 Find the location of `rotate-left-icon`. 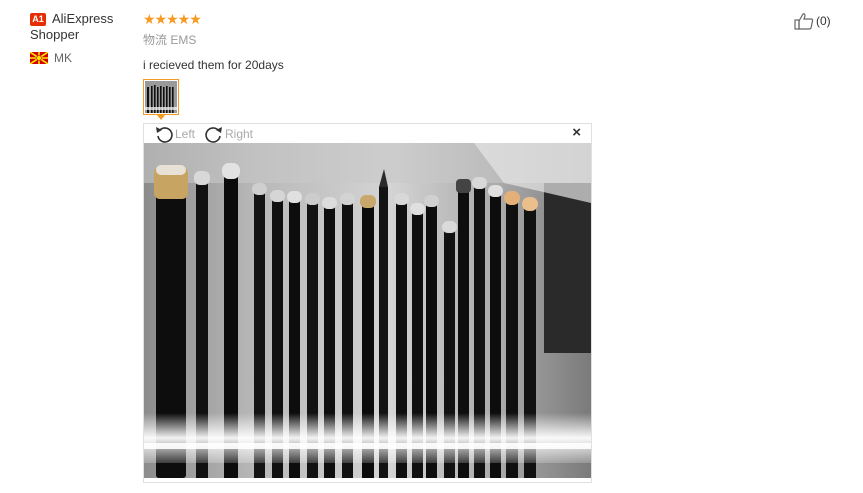

rotate-left-icon is located at coordinates (164, 135).